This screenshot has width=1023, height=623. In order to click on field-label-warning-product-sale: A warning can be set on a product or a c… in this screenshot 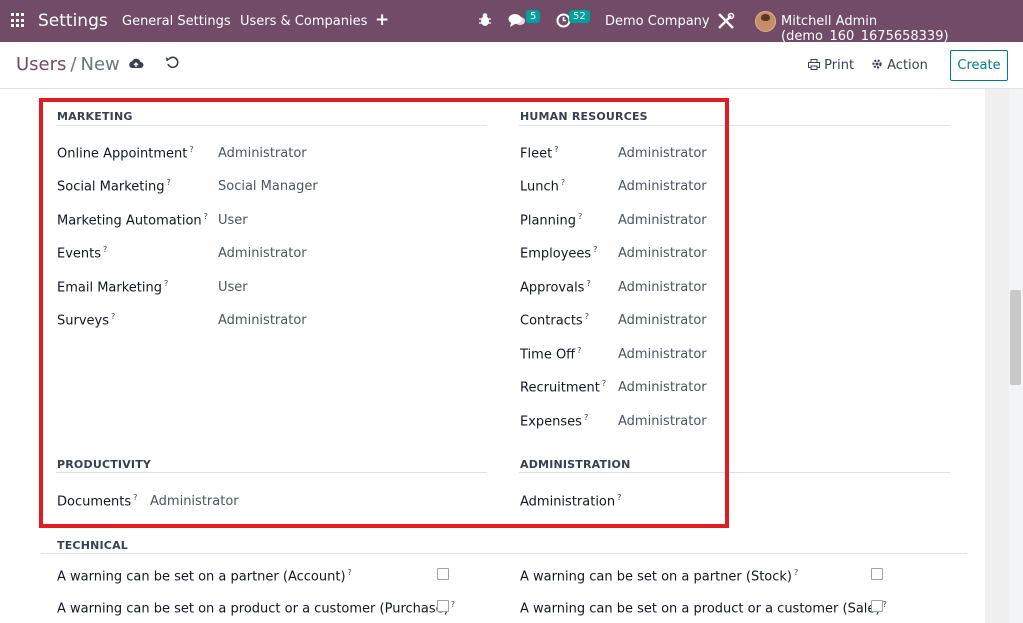, I will do `click(703, 608)`.